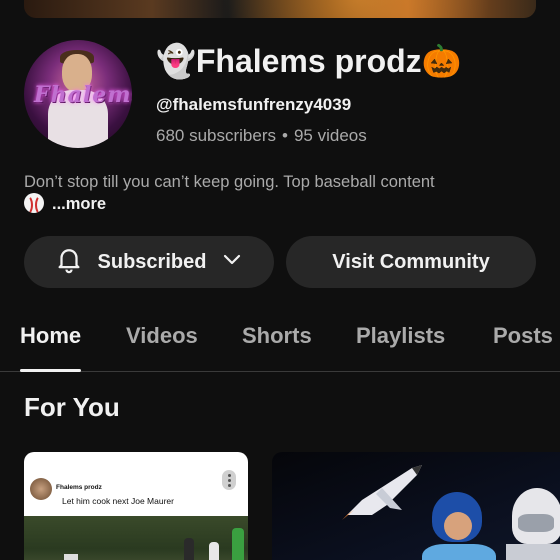 The image size is (560, 560). Describe the element at coordinates (71, 557) in the screenshot. I see `thumbnail-screen` at that location.